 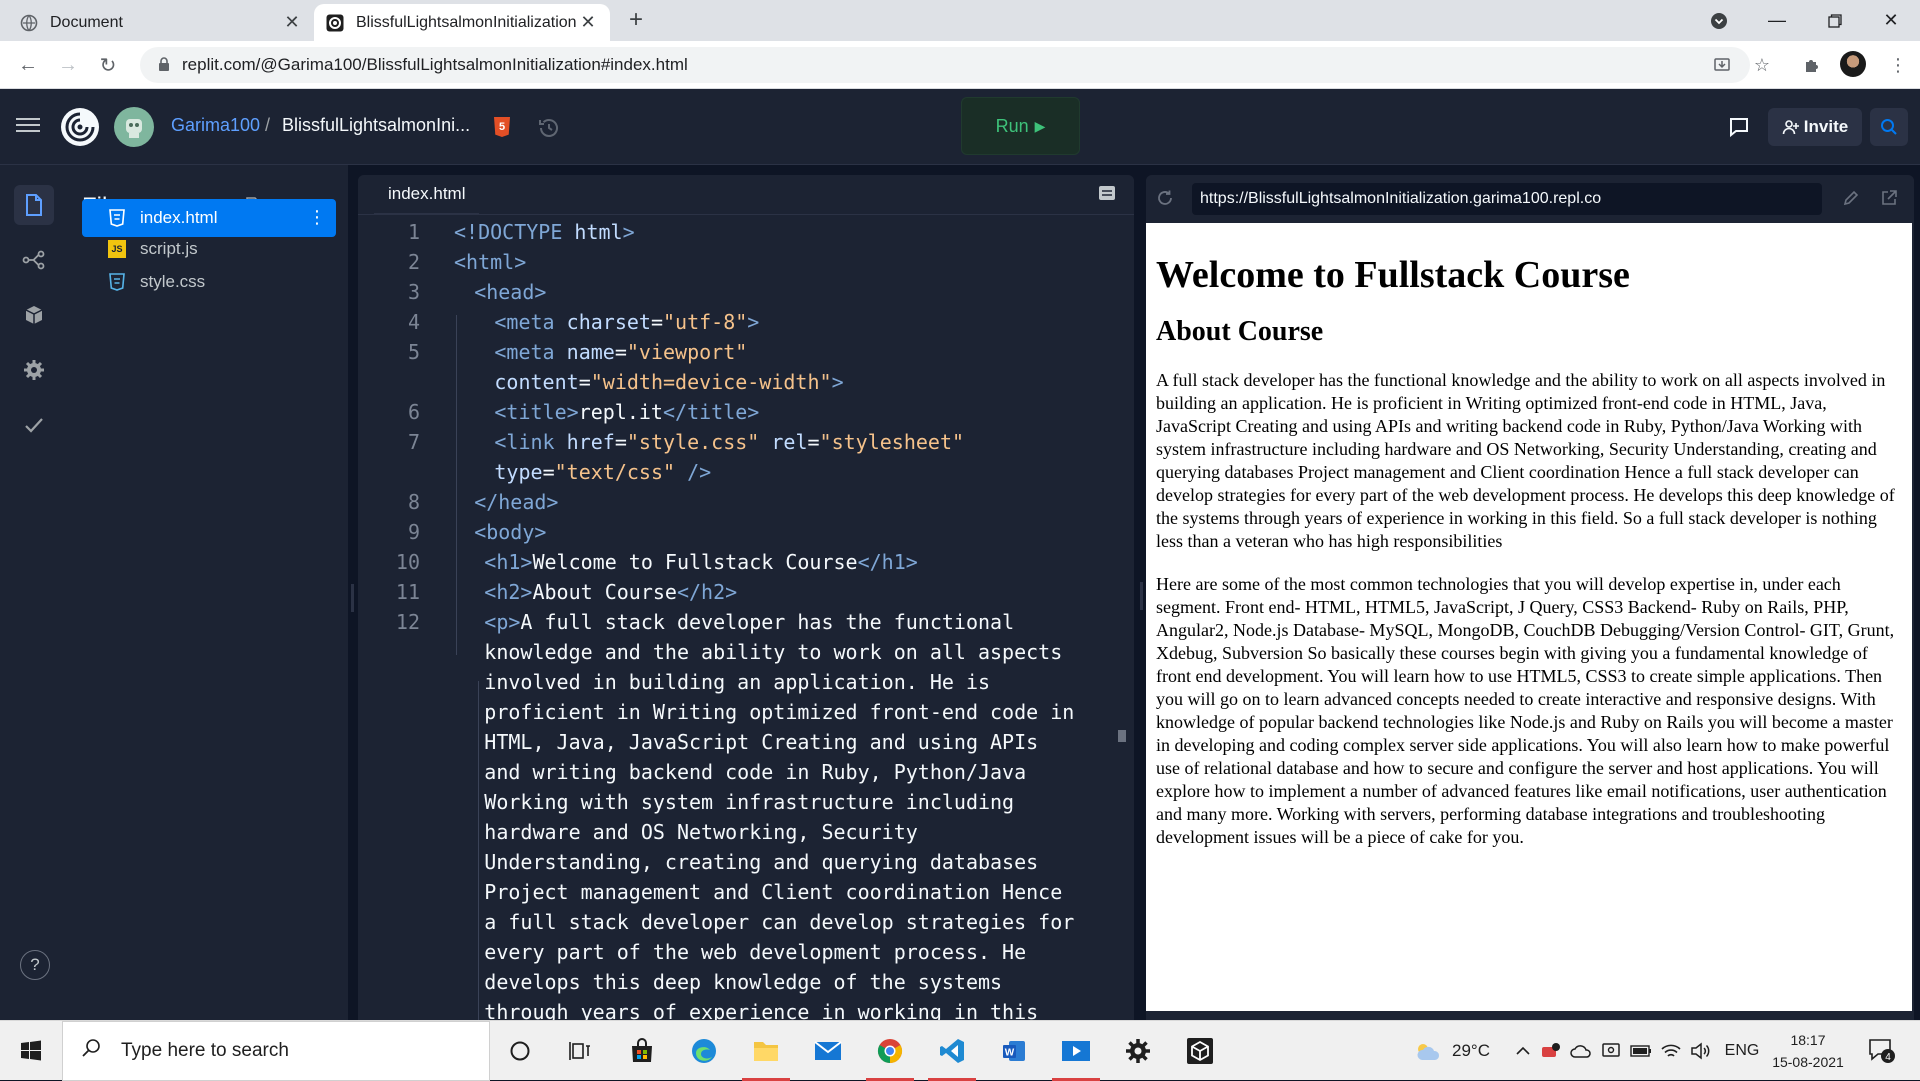 I want to click on hamburger-menu-icon, so click(x=28, y=126).